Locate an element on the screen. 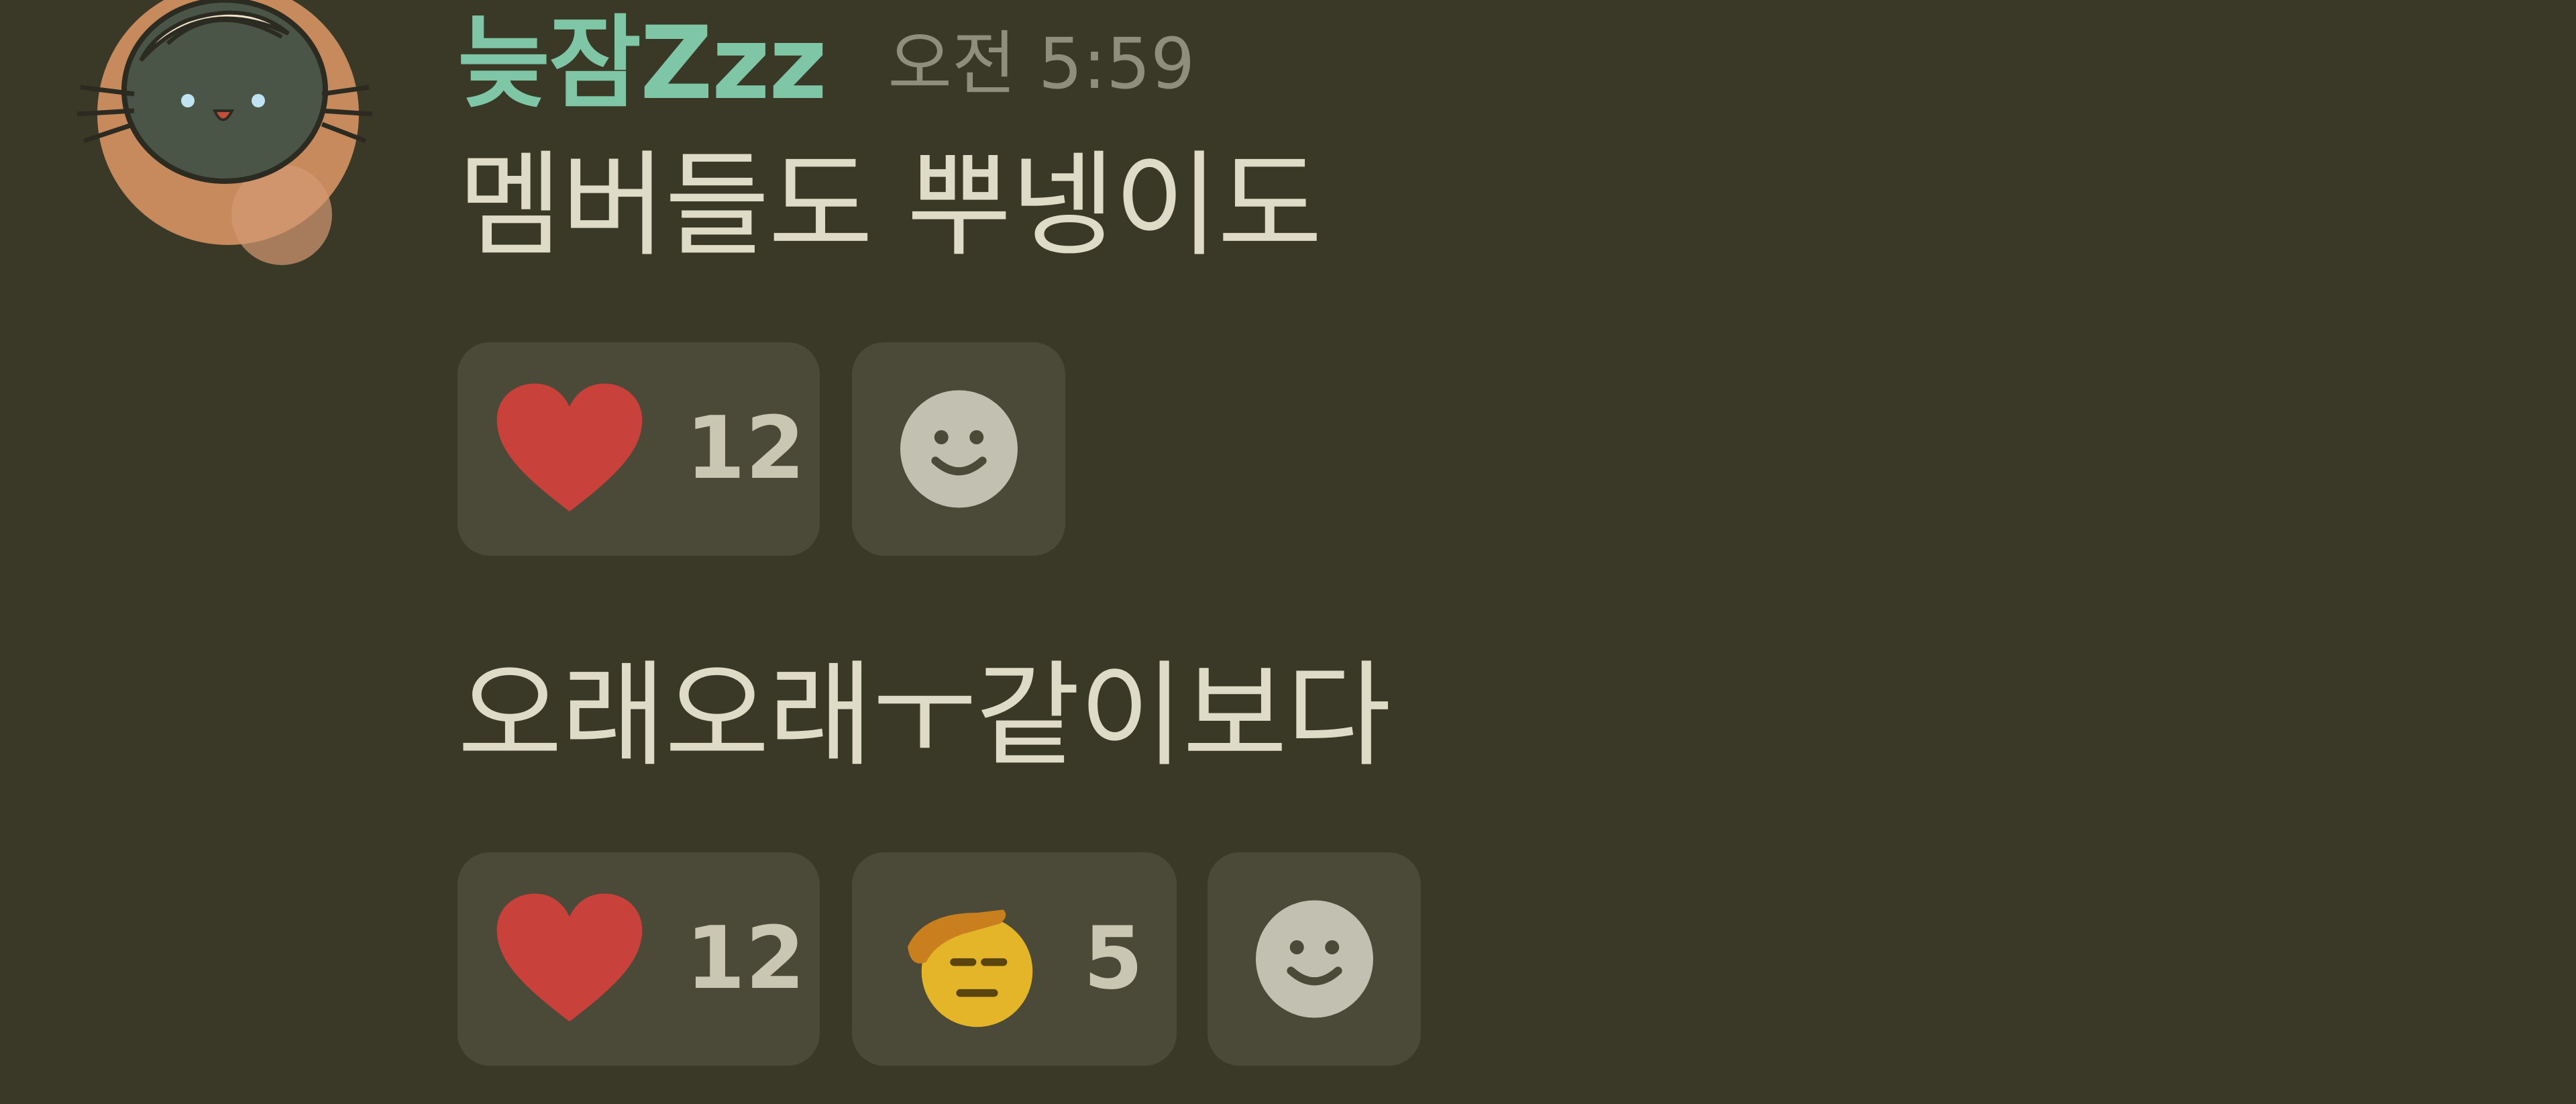  reaction-count: 5 is located at coordinates (1113, 959).